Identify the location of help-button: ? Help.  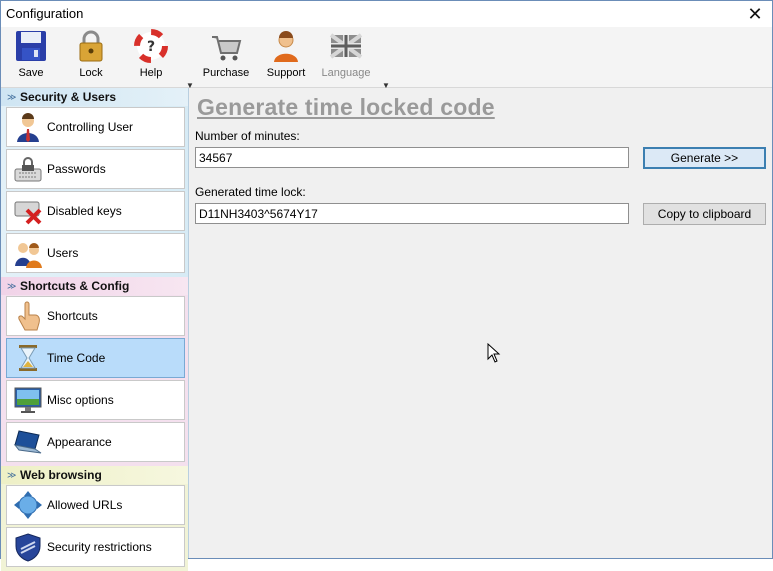
(151, 57).